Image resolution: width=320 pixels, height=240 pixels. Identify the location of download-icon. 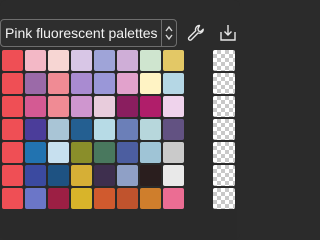
(228, 33).